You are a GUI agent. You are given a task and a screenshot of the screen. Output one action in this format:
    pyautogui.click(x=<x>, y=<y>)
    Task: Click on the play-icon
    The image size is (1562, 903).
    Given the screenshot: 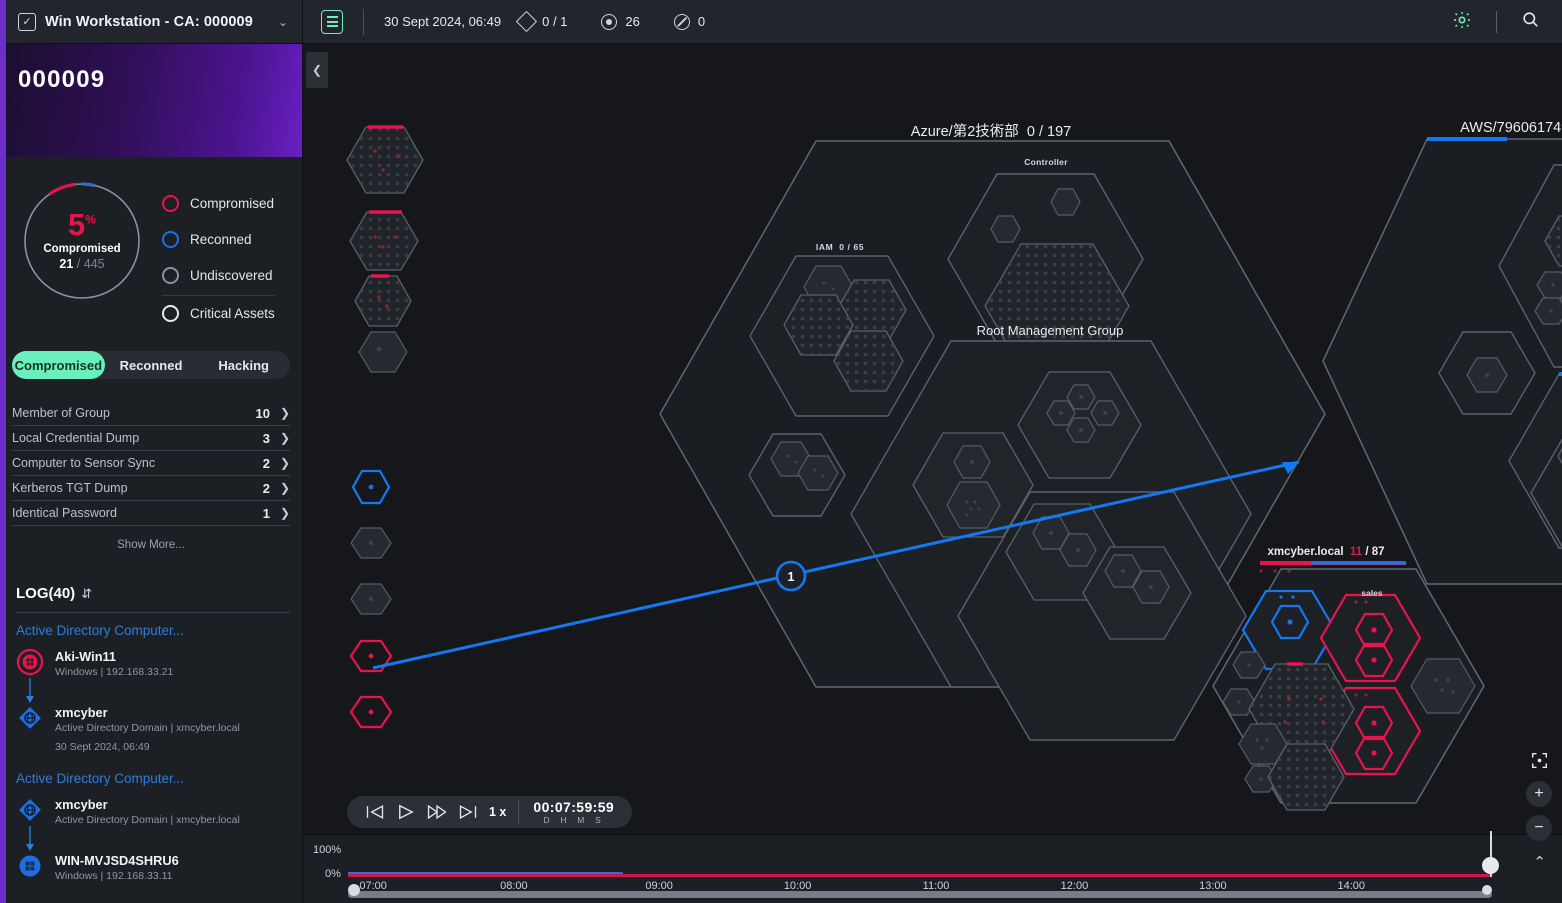 What is the action you would take?
    pyautogui.click(x=405, y=812)
    